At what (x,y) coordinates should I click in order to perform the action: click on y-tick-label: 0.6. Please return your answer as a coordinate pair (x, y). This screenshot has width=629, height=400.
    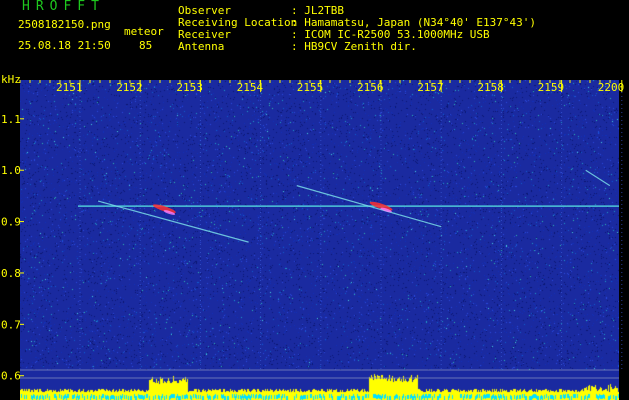
    Looking at the image, I should click on (11, 376).